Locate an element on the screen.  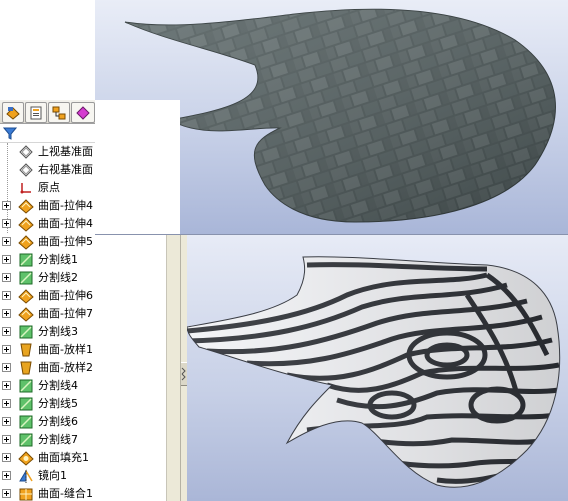
property-manager-icon is located at coordinates (36, 112).